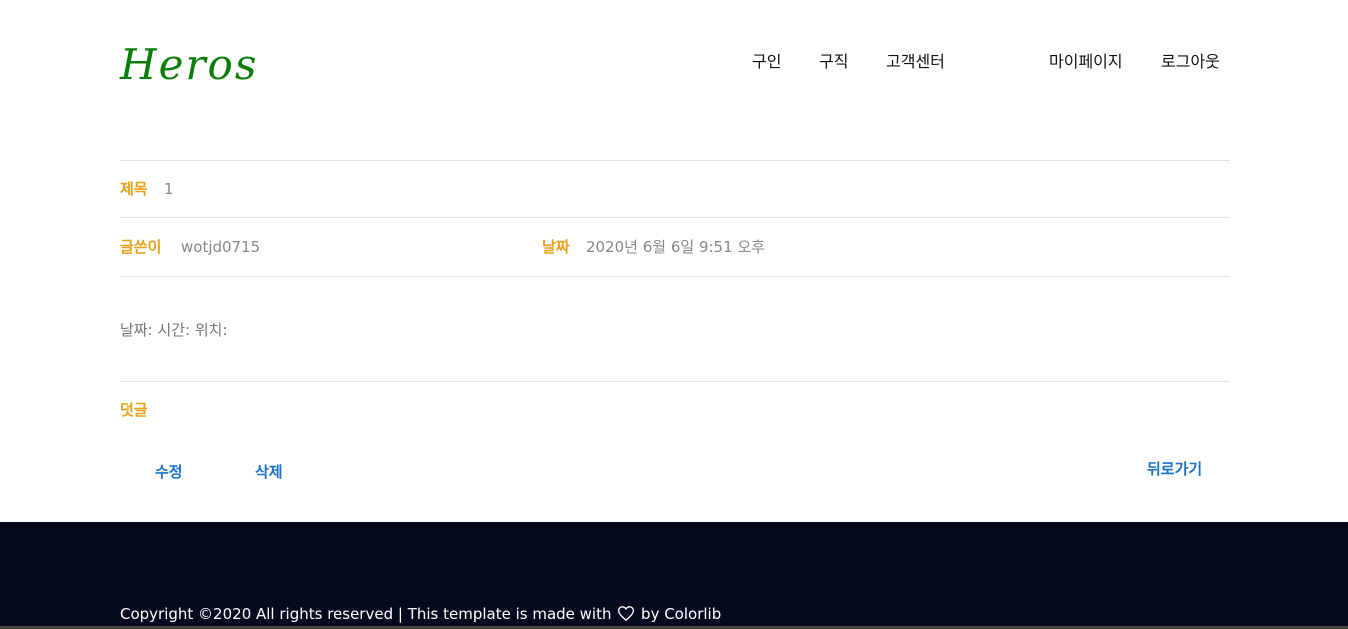  What do you see at coordinates (134, 410) in the screenshot?
I see `comments-label: 덧글` at bounding box center [134, 410].